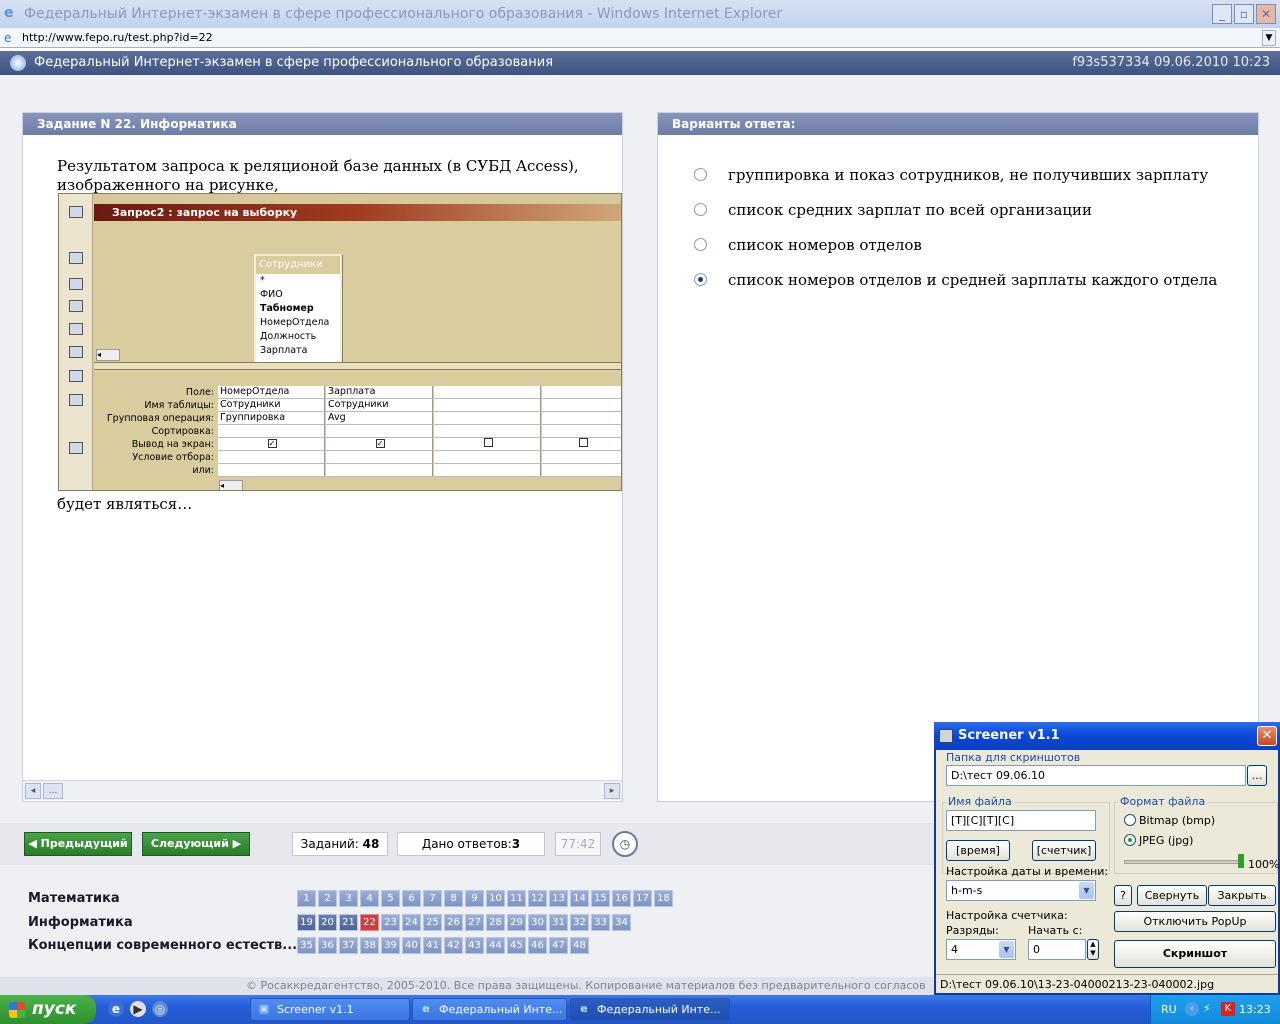  Describe the element at coordinates (612, 791) in the screenshot. I see `scroll-right-icon: ▸` at that location.